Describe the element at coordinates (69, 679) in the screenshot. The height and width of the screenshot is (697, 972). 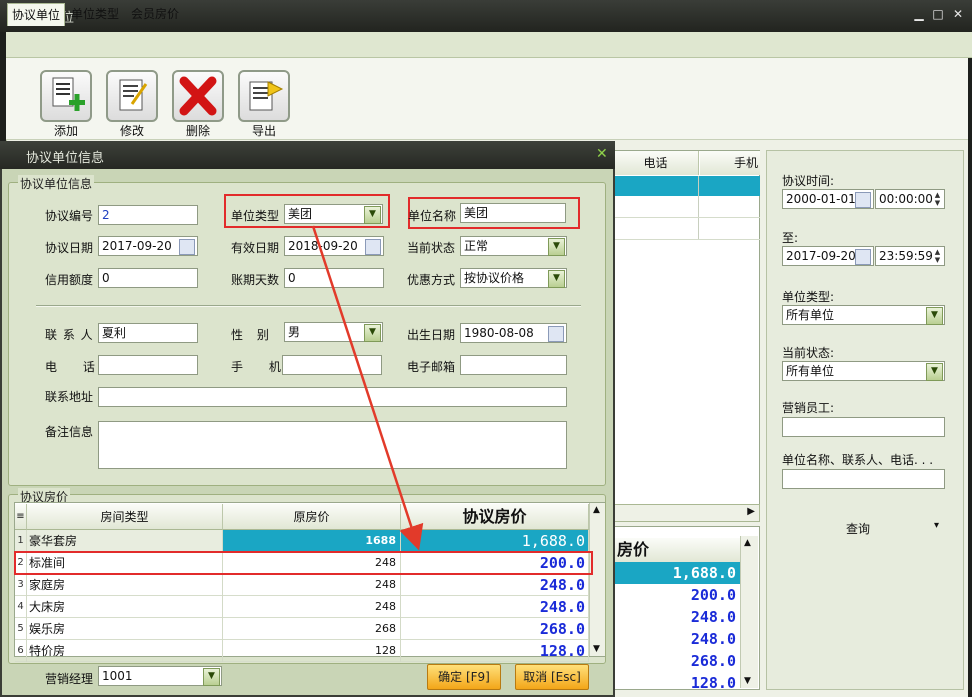
I see `manager-label: 营销经理` at that location.